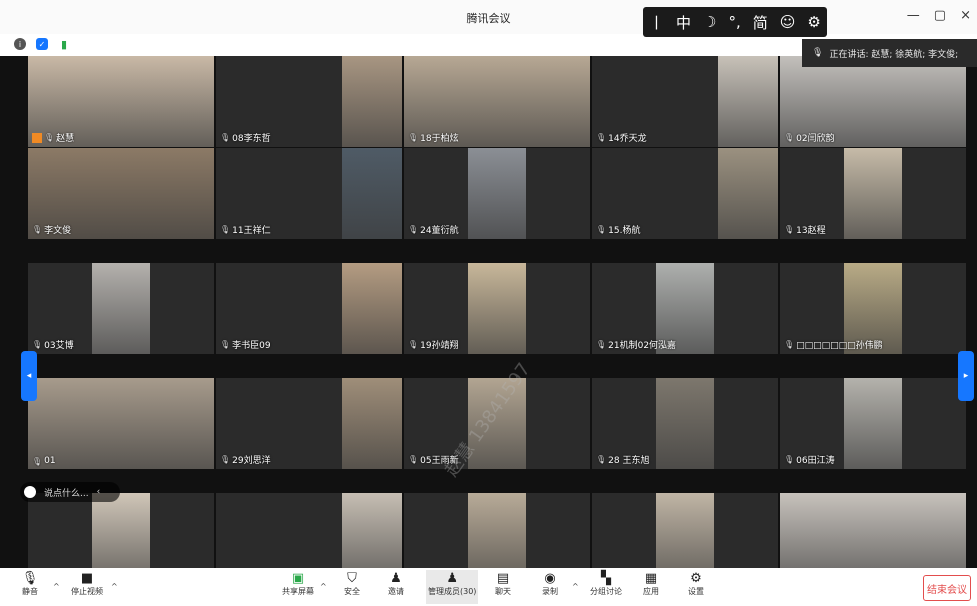  What do you see at coordinates (42, 44) in the screenshot?
I see `shield-icon: ✓` at bounding box center [42, 44].